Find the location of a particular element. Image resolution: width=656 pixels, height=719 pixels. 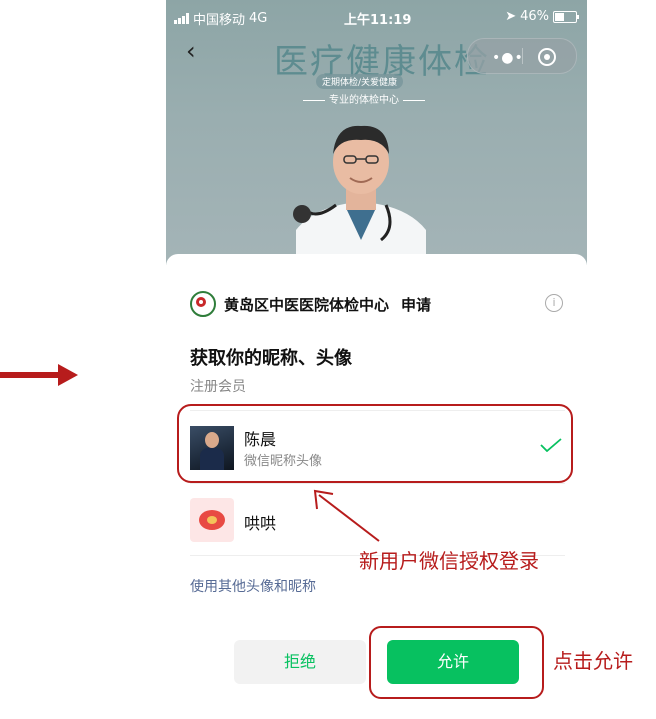

annotation-new-user: 新用户微信授权登录 is located at coordinates (449, 561).